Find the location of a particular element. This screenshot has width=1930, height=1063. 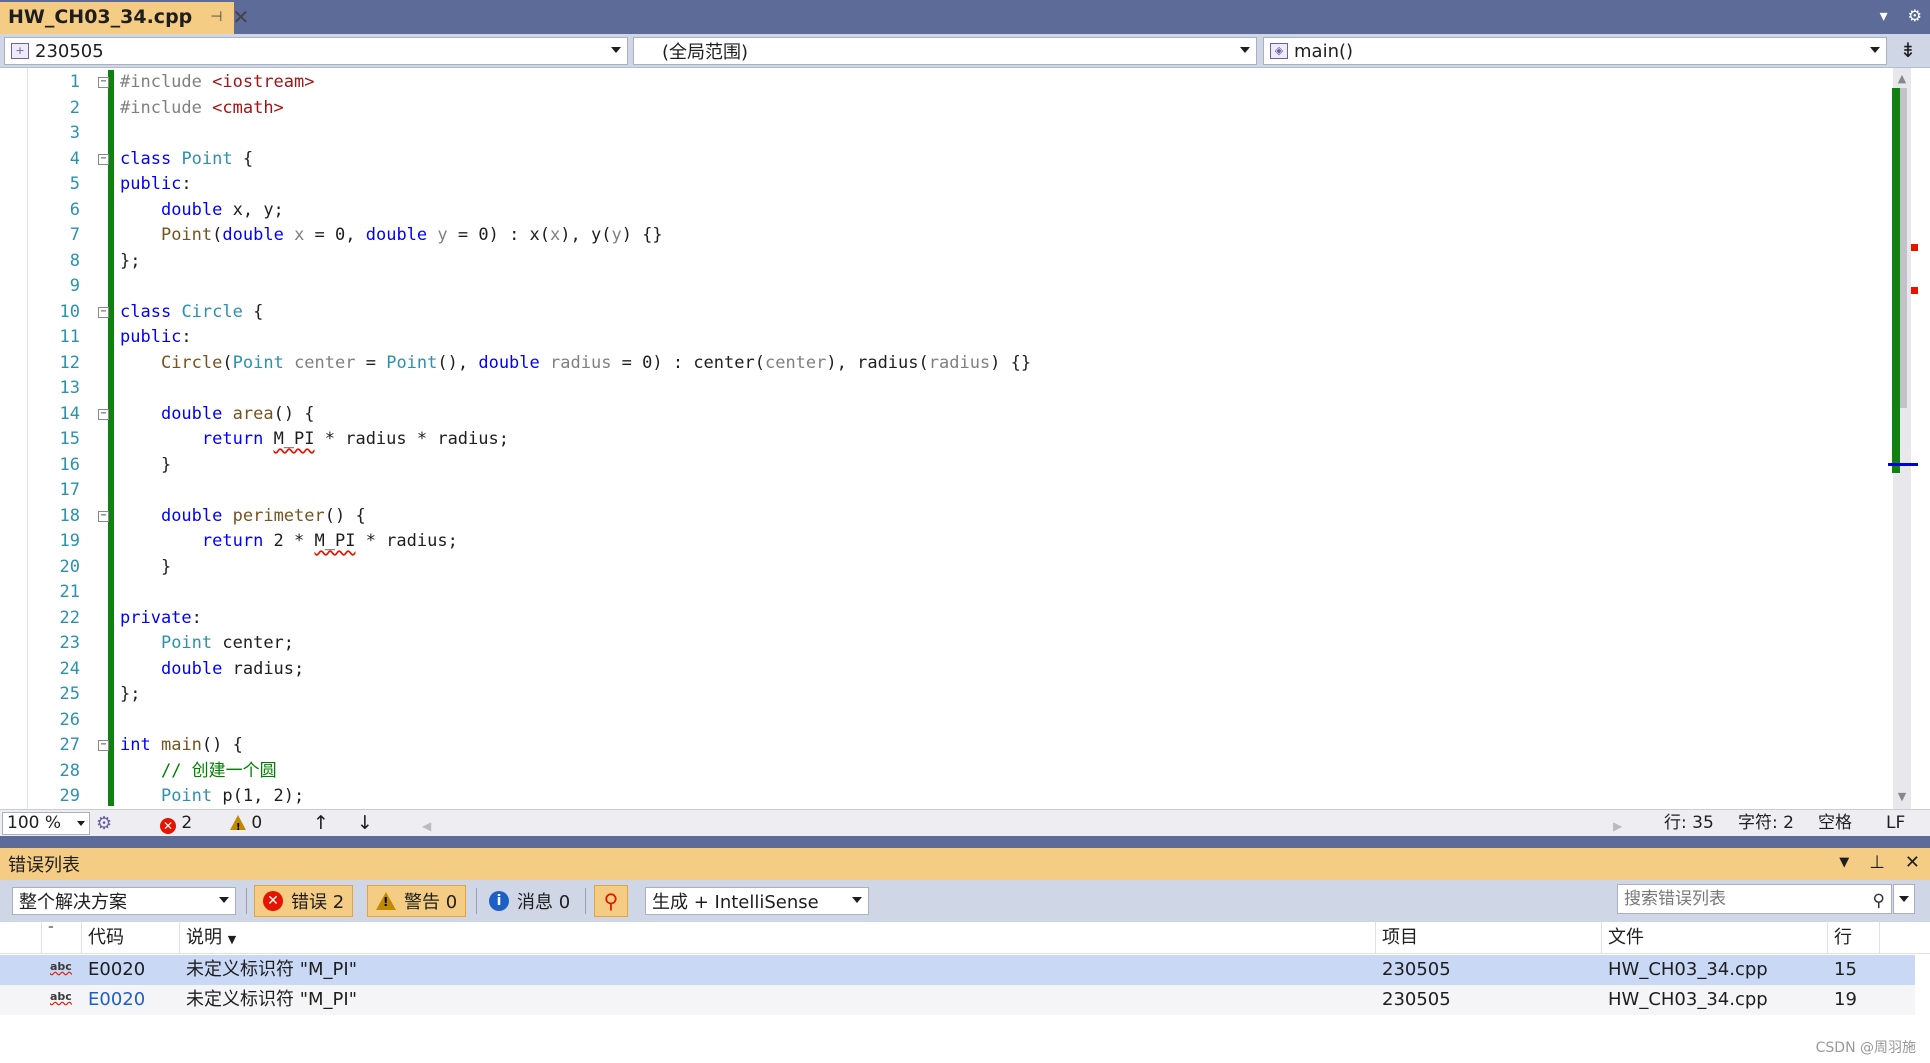

hscroll-left-icon: ◀ is located at coordinates (426, 826).